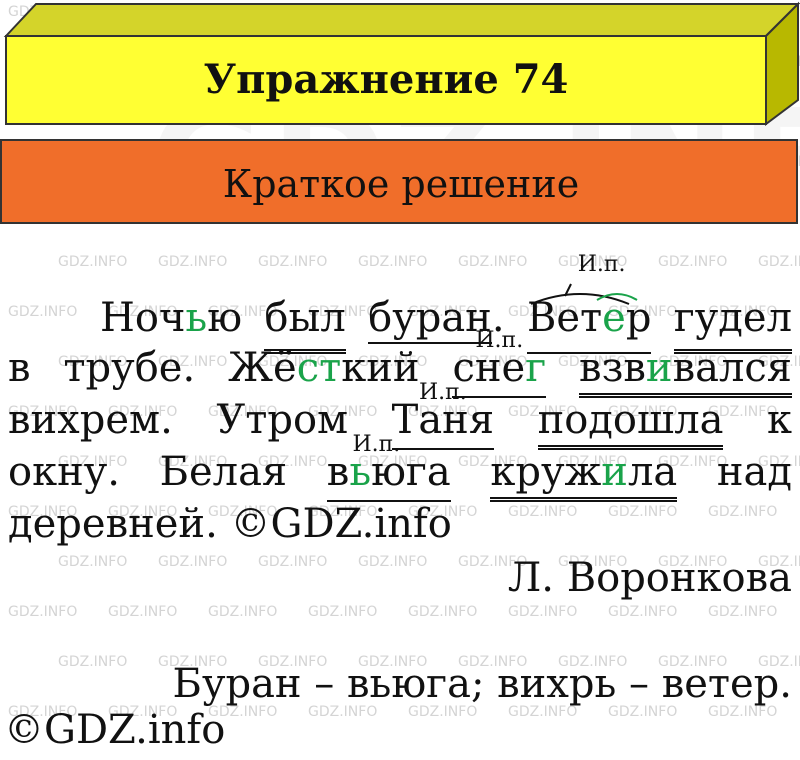  What do you see at coordinates (584, 294) in the screenshot?
I see `root-arc` at bounding box center [584, 294].